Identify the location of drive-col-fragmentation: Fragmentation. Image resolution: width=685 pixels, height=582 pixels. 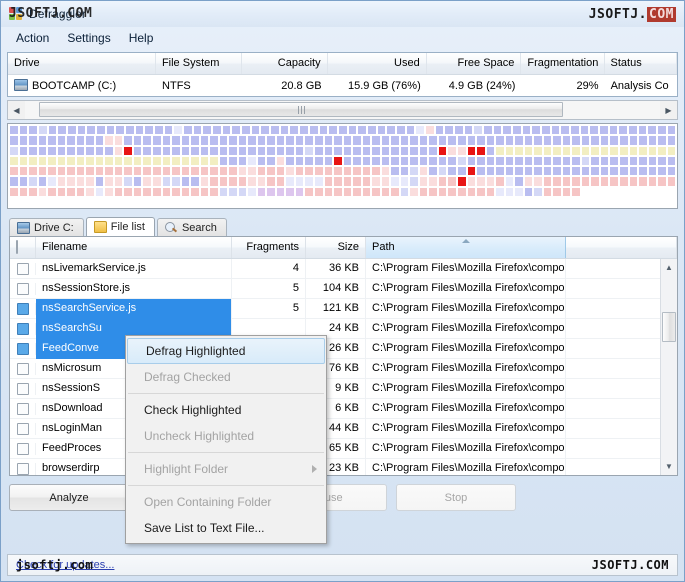
(563, 63).